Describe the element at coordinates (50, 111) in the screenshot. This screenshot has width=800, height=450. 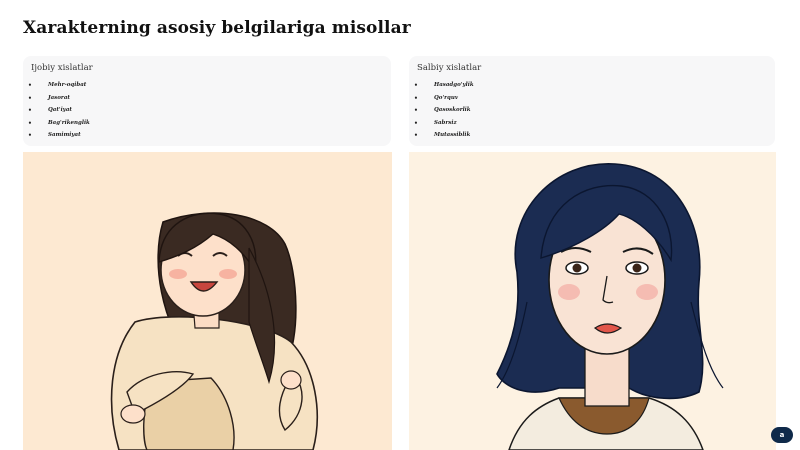
I see `list-item: • Qat'iyat` at that location.